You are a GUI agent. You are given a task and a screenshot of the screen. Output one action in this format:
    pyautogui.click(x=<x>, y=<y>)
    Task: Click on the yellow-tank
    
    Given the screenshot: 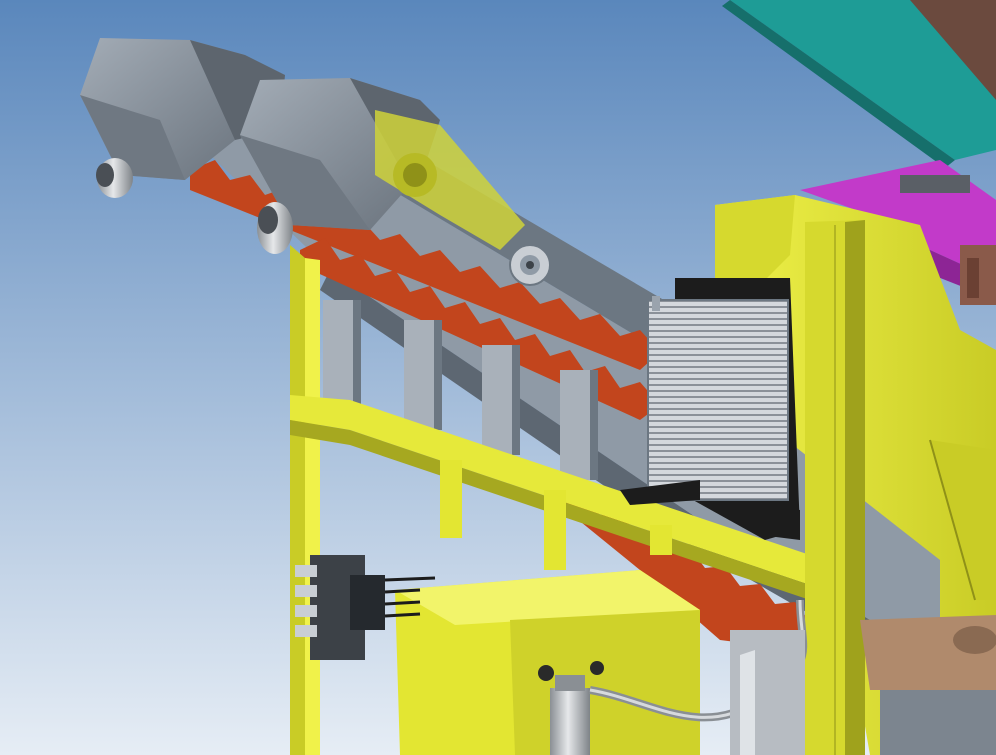 What is the action you would take?
    pyautogui.click(x=547, y=662)
    